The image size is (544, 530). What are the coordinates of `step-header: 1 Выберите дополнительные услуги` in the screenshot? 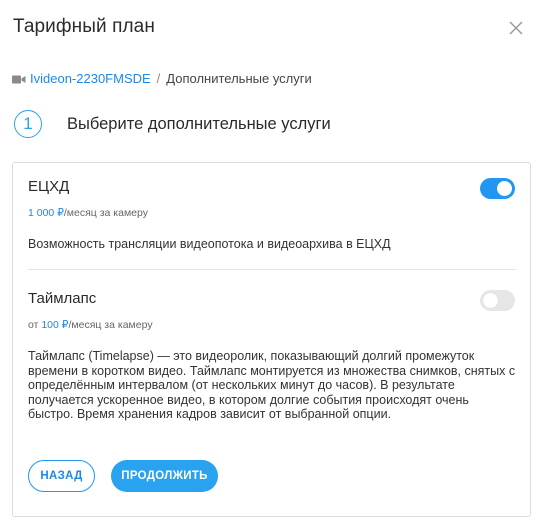 It's located at (172, 124).